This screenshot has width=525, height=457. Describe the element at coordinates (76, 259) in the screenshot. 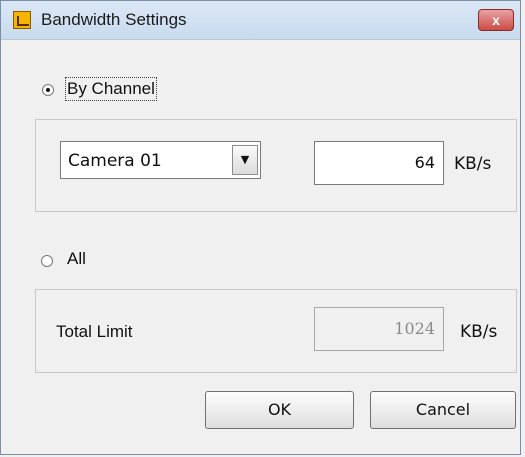

I see `all-label: All` at that location.